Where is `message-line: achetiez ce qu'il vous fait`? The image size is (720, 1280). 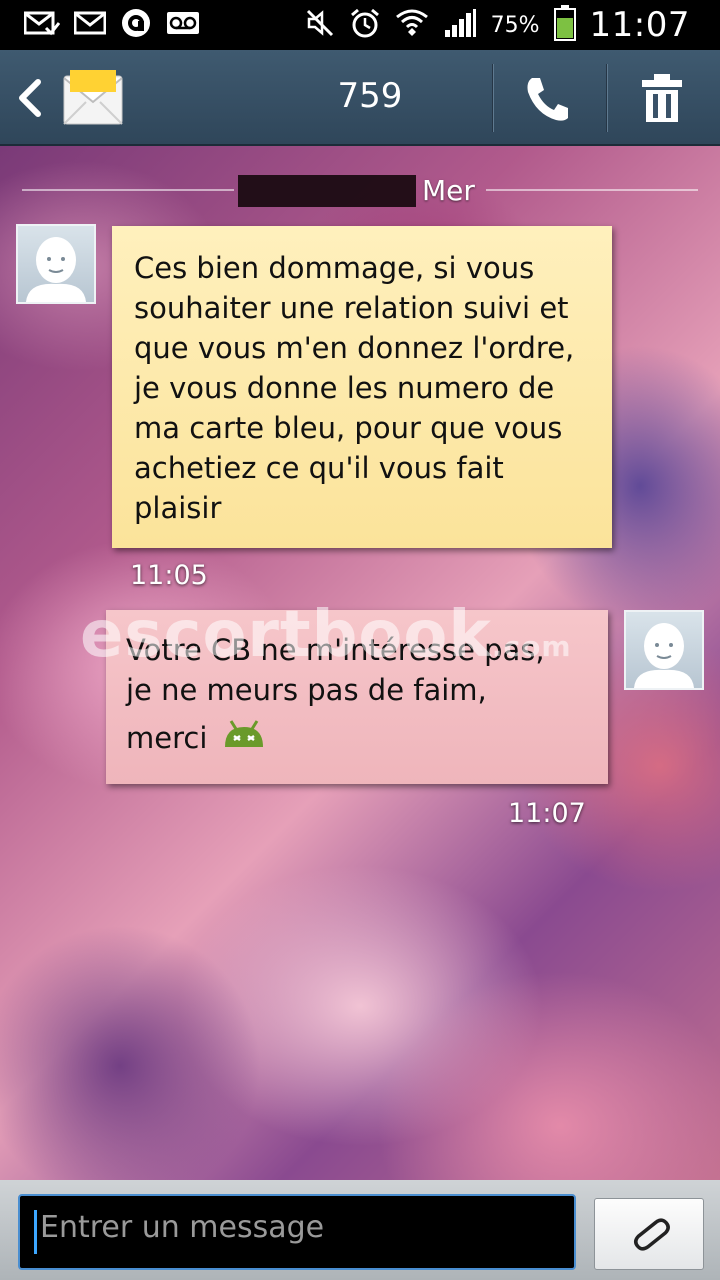 message-line: achetiez ce qu'il vous fait is located at coordinates (319, 468).